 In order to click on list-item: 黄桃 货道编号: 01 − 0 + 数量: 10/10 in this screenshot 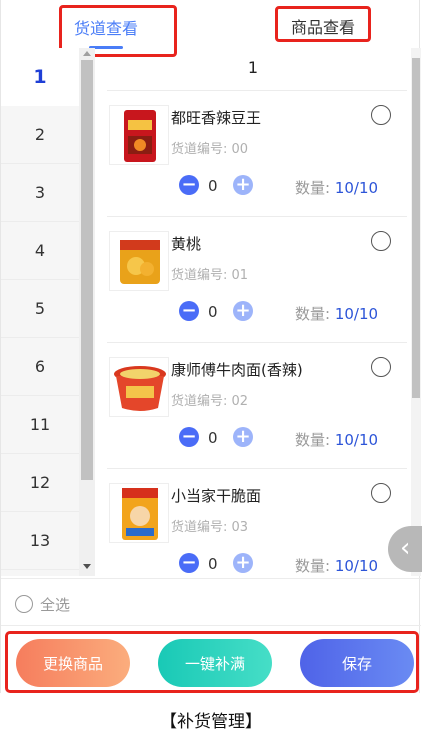, I will do `click(257, 278)`.